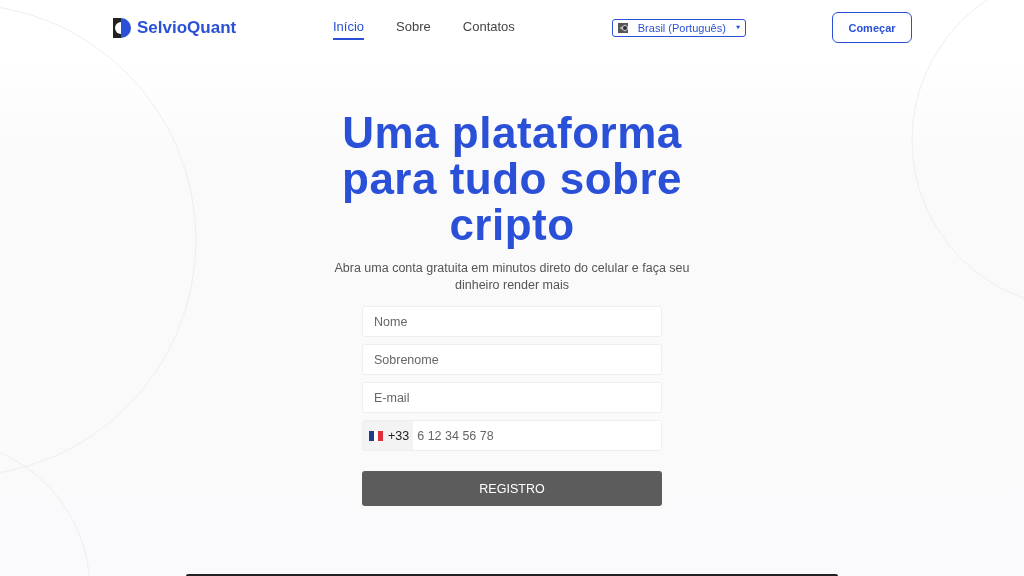  Describe the element at coordinates (512, 179) in the screenshot. I see `hero-title: Uma plataforma para tudo sobre cripto` at that location.